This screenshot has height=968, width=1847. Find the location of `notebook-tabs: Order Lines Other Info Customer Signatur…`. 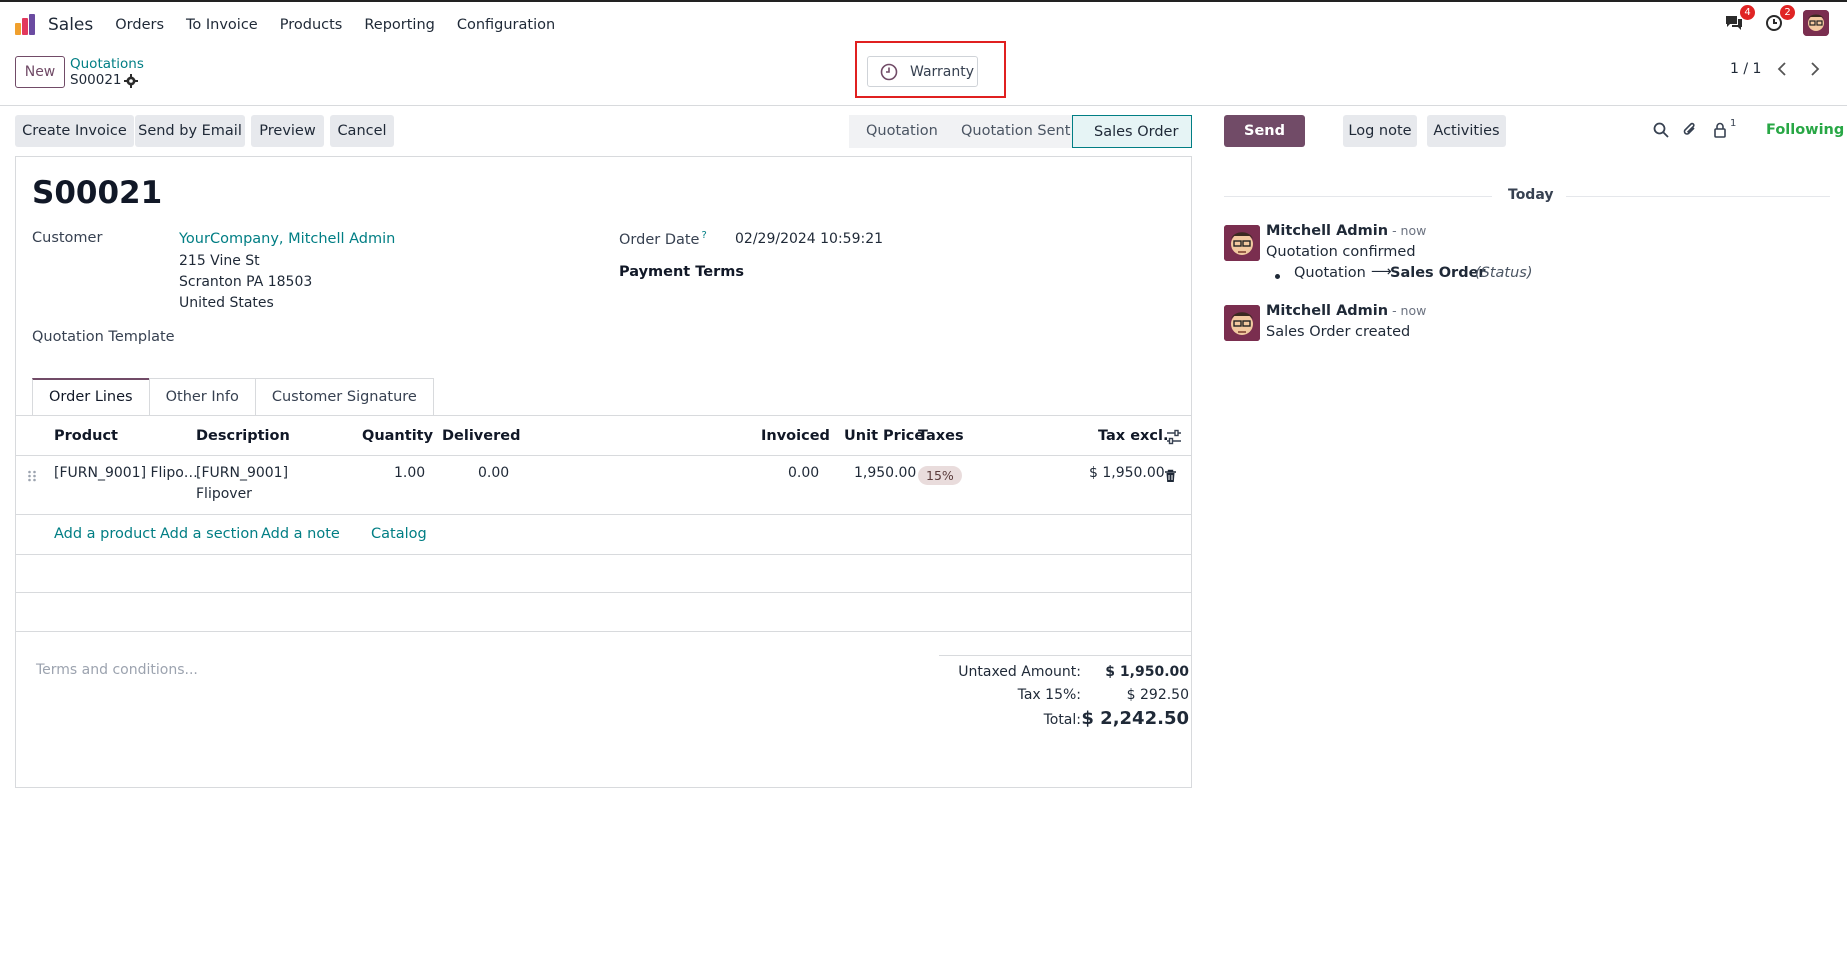

notebook-tabs: Order Lines Other Info Customer Signatur… is located at coordinates (233, 396).